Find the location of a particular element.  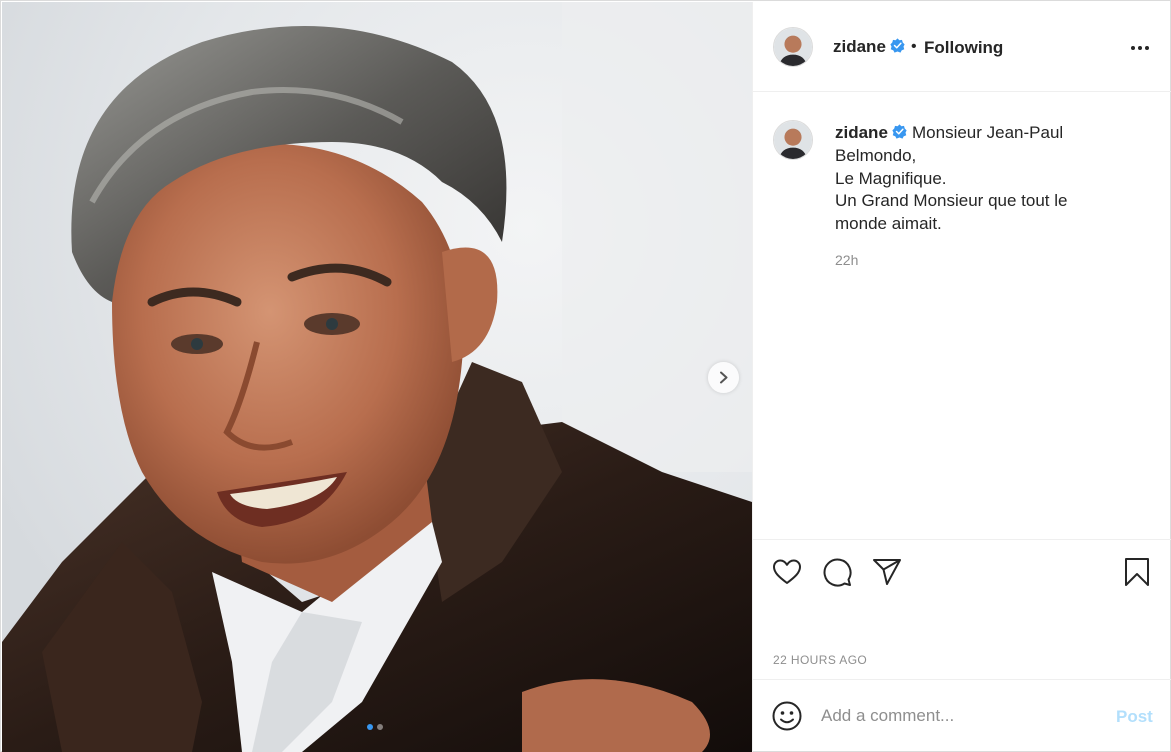

following-button: Following is located at coordinates (963, 48).